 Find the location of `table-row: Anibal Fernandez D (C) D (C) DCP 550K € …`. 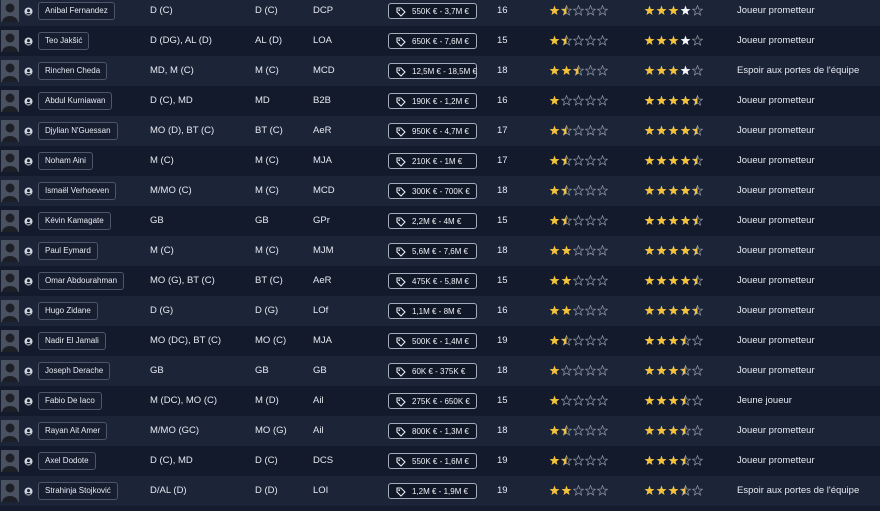

table-row: Anibal Fernandez D (C) D (C) DCP 550K € … is located at coordinates (440, 13).